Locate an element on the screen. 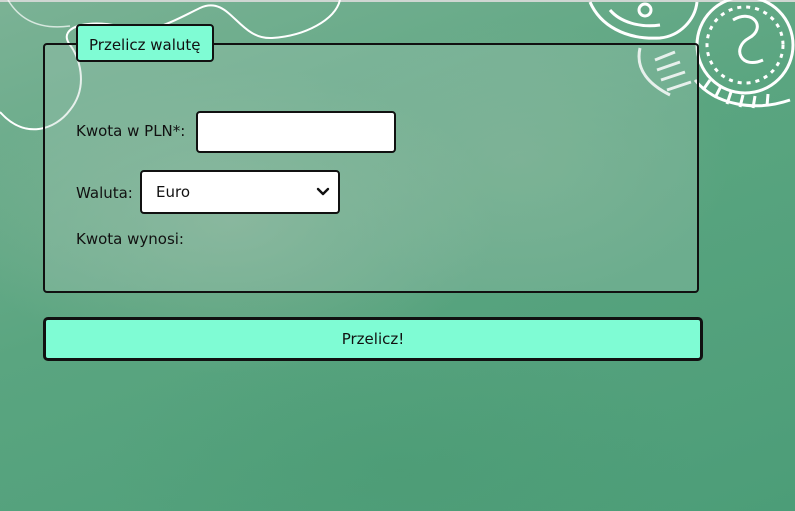 The width and height of the screenshot is (795, 511). convert-button: Przelicz! is located at coordinates (373, 339).